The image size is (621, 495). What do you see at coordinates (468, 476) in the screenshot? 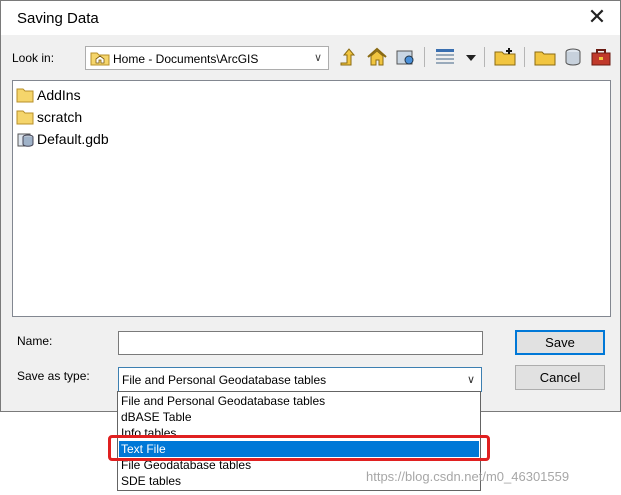
I see `watermark-text: https://blog.csdn.net/m0_46301559` at bounding box center [468, 476].